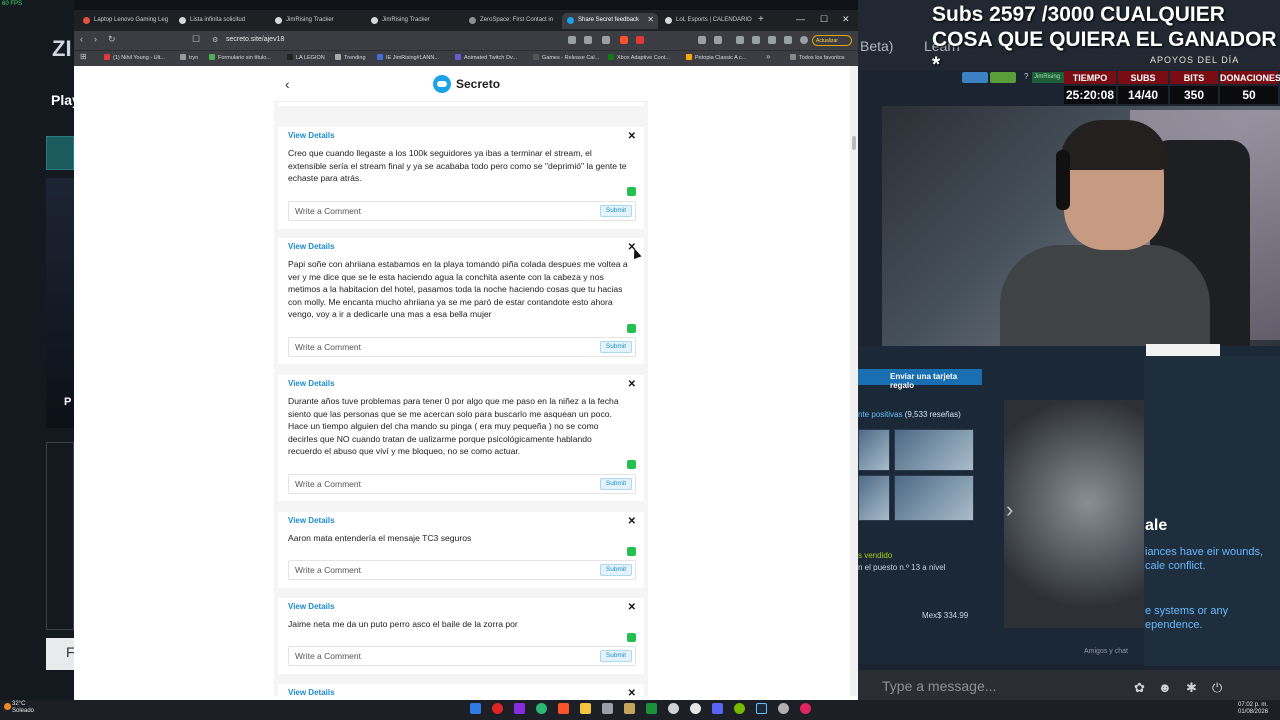 The image size is (1280, 720). What do you see at coordinates (1191, 688) in the screenshot?
I see `bug-icon: ✱` at bounding box center [1191, 688].